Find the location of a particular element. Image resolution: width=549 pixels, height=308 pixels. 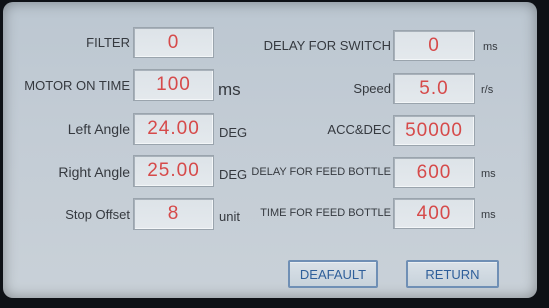

time-for-feed-bottle-field: 400 is located at coordinates (434, 213).